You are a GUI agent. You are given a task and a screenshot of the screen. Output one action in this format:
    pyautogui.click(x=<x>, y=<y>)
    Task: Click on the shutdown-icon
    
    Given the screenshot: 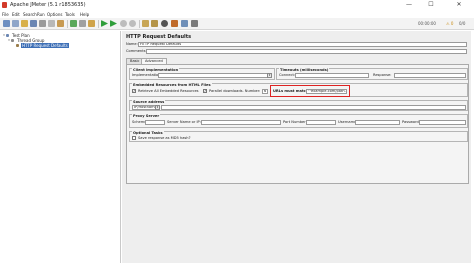 What is the action you would take?
    pyautogui.click(x=132, y=23)
    